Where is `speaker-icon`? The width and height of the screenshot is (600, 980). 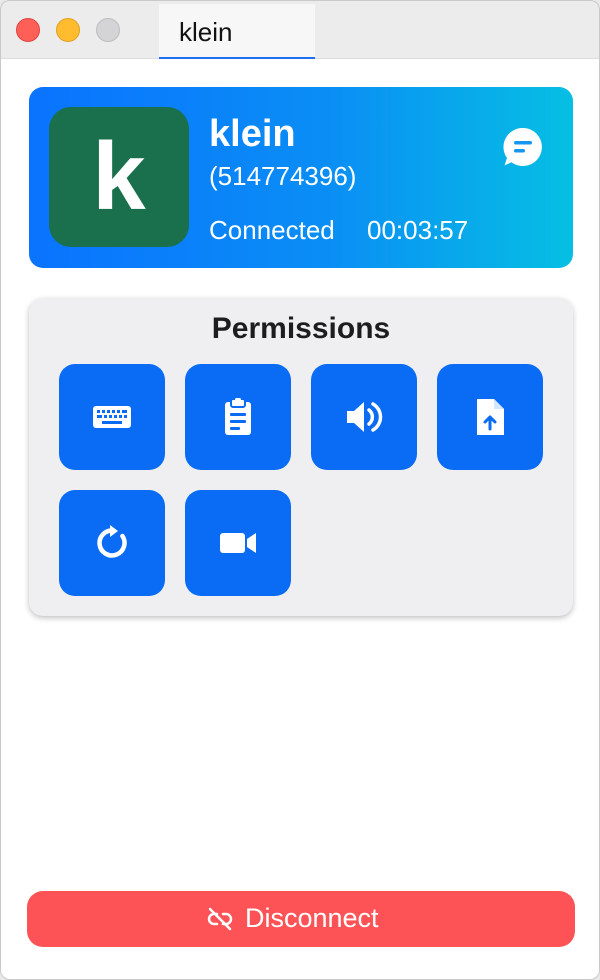
speaker-icon is located at coordinates (365, 417).